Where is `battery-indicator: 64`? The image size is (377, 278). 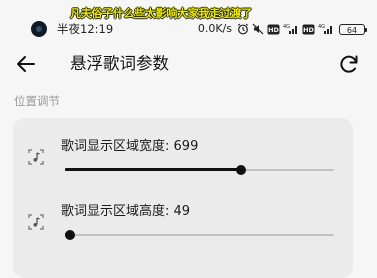 battery-indicator: 64 is located at coordinates (353, 29).